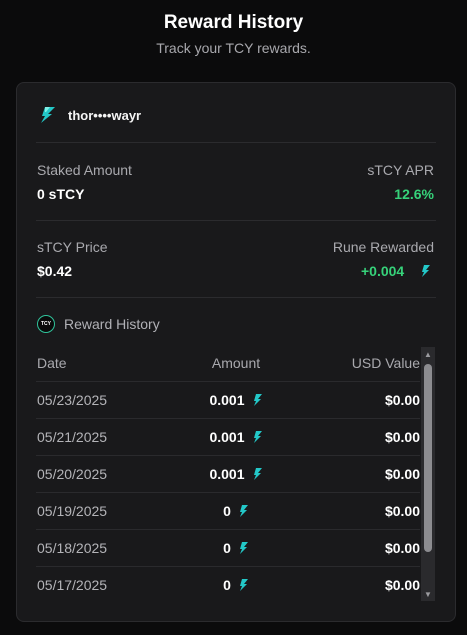 The image size is (467, 635). Describe the element at coordinates (400, 170) in the screenshot. I see `apr-label: sTCY APR` at that location.